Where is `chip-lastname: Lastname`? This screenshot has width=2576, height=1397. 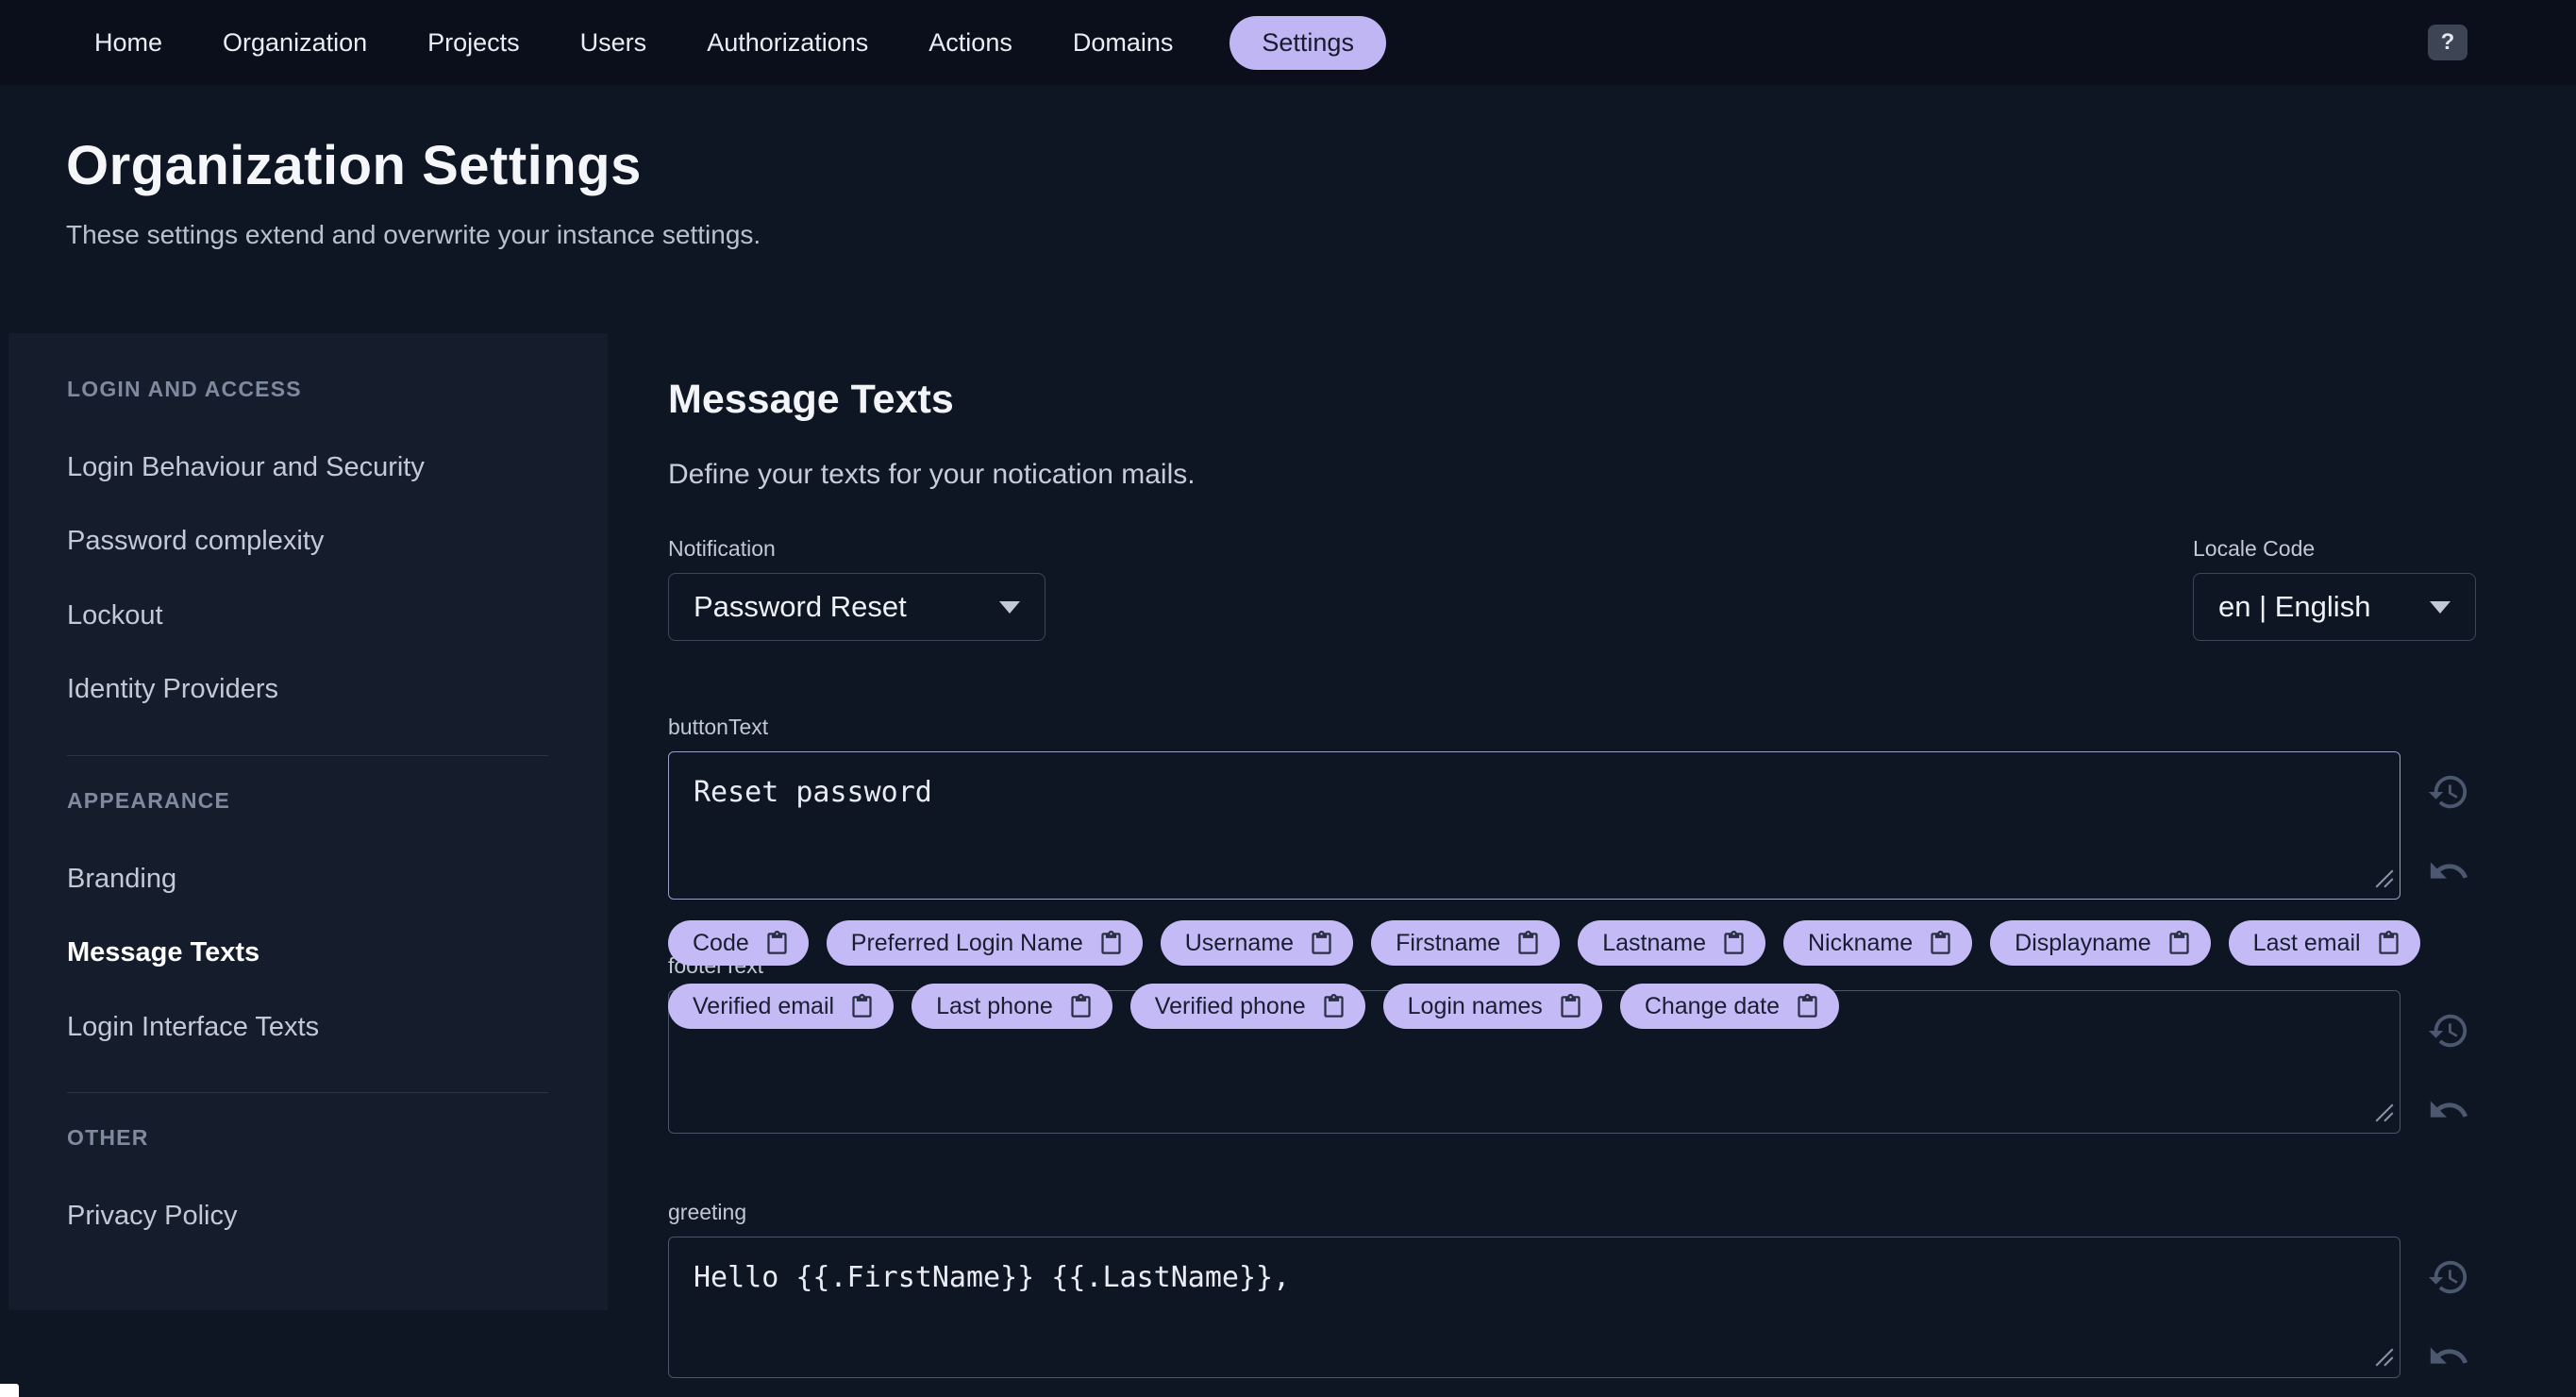
chip-lastname: Lastname is located at coordinates (1671, 943).